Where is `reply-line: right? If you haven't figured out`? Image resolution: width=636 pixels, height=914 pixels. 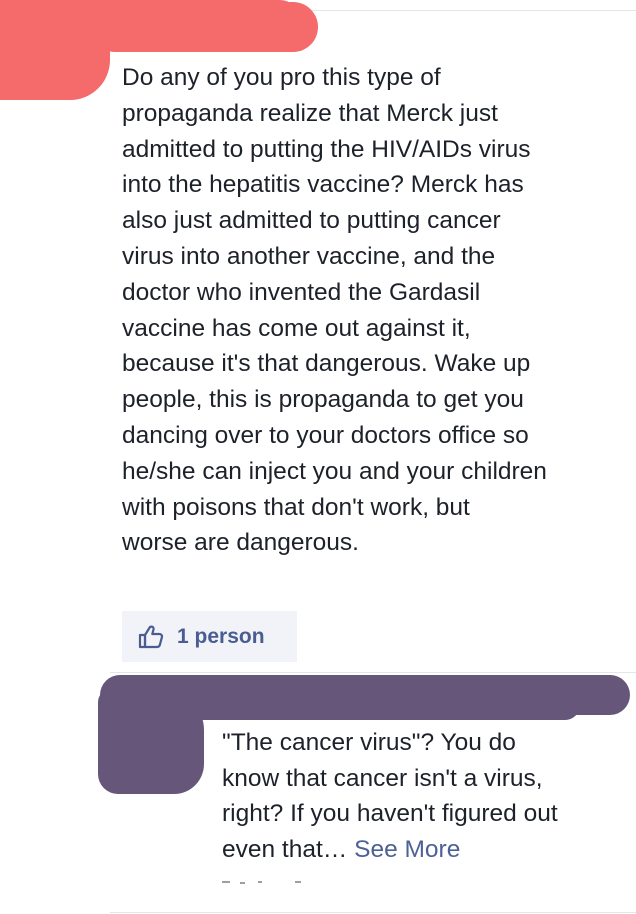 reply-line: right? If you haven't figured out is located at coordinates (390, 813).